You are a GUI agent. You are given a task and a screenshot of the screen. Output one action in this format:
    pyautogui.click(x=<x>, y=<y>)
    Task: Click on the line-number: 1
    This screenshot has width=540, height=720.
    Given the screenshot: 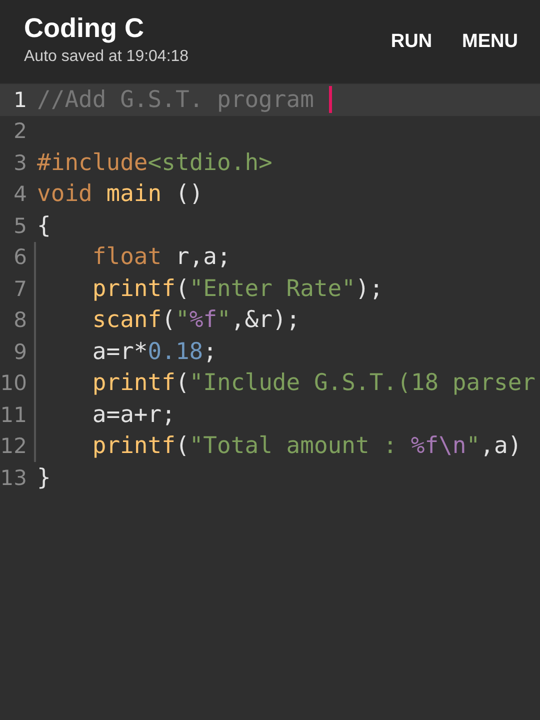 What is the action you would take?
    pyautogui.click(x=19, y=100)
    